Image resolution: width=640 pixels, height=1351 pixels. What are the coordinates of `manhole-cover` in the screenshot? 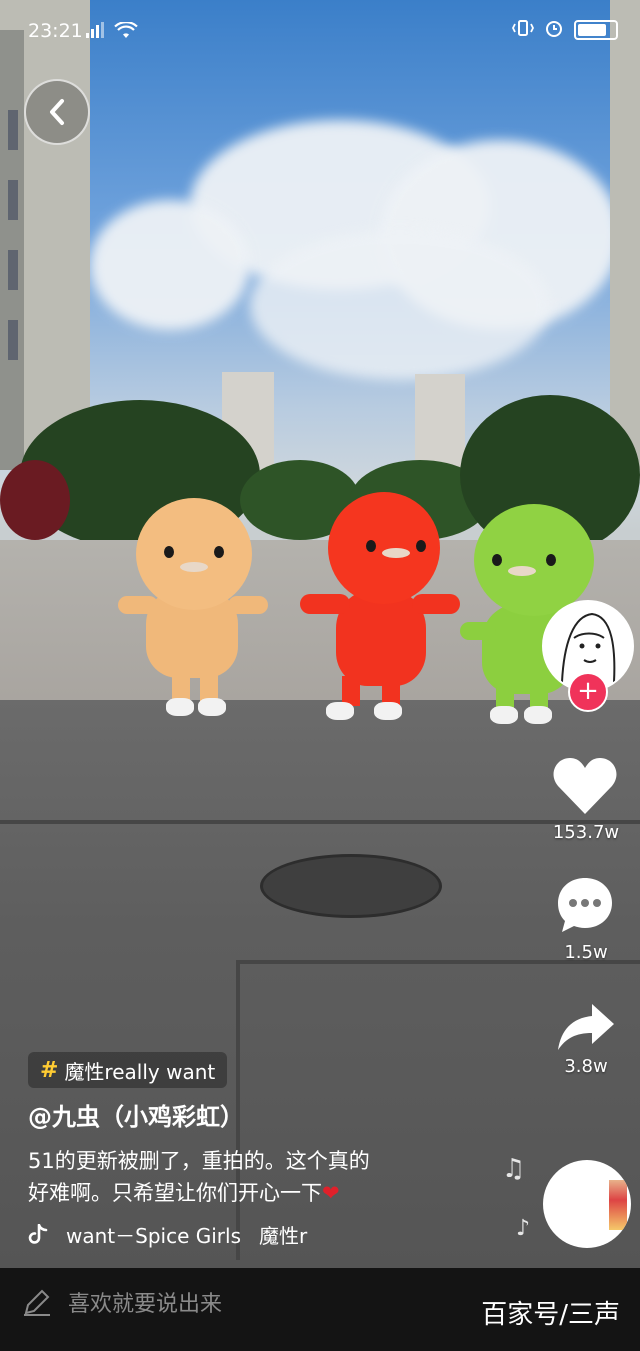 It's located at (351, 886).